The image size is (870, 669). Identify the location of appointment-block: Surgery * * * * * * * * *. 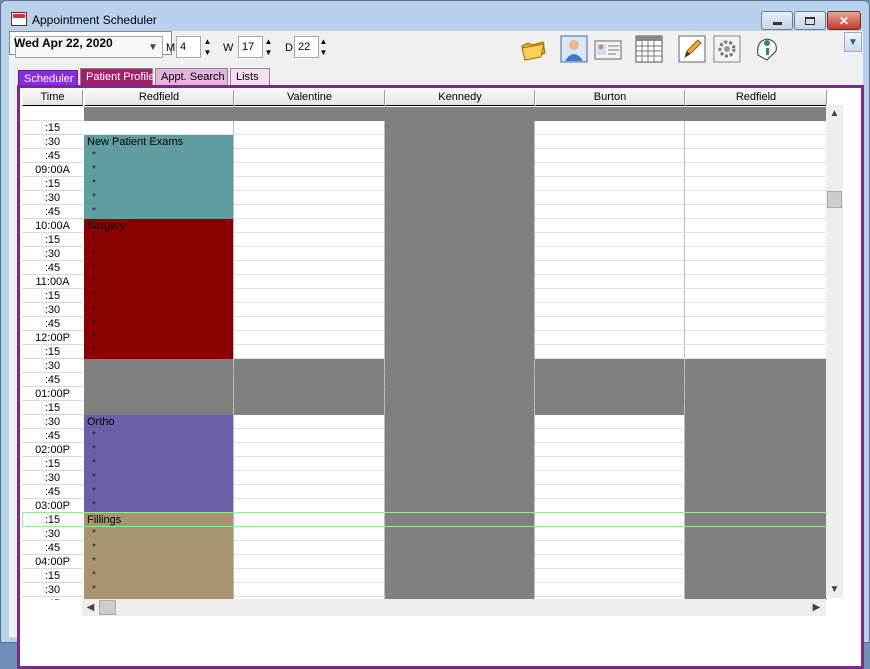
(159, 289).